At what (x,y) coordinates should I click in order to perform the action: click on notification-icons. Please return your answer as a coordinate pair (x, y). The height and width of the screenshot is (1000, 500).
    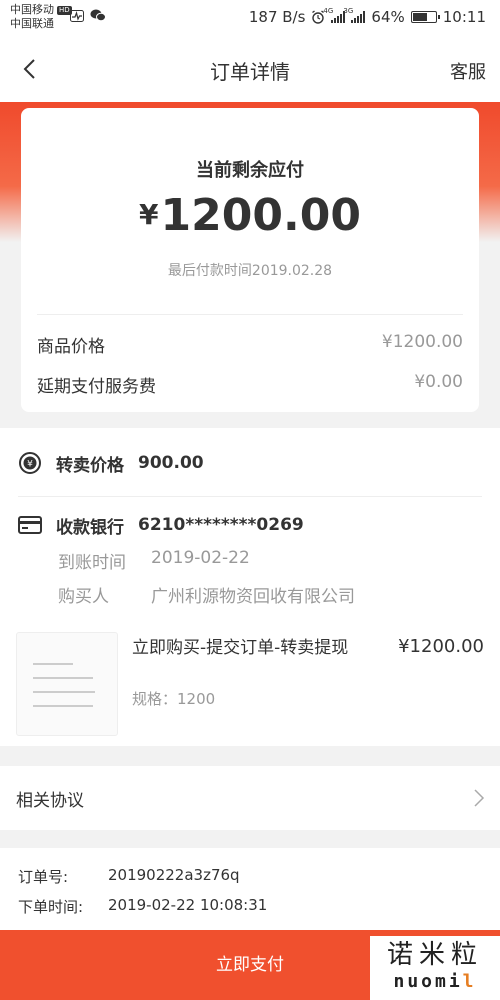
    Looking at the image, I should click on (88, 15).